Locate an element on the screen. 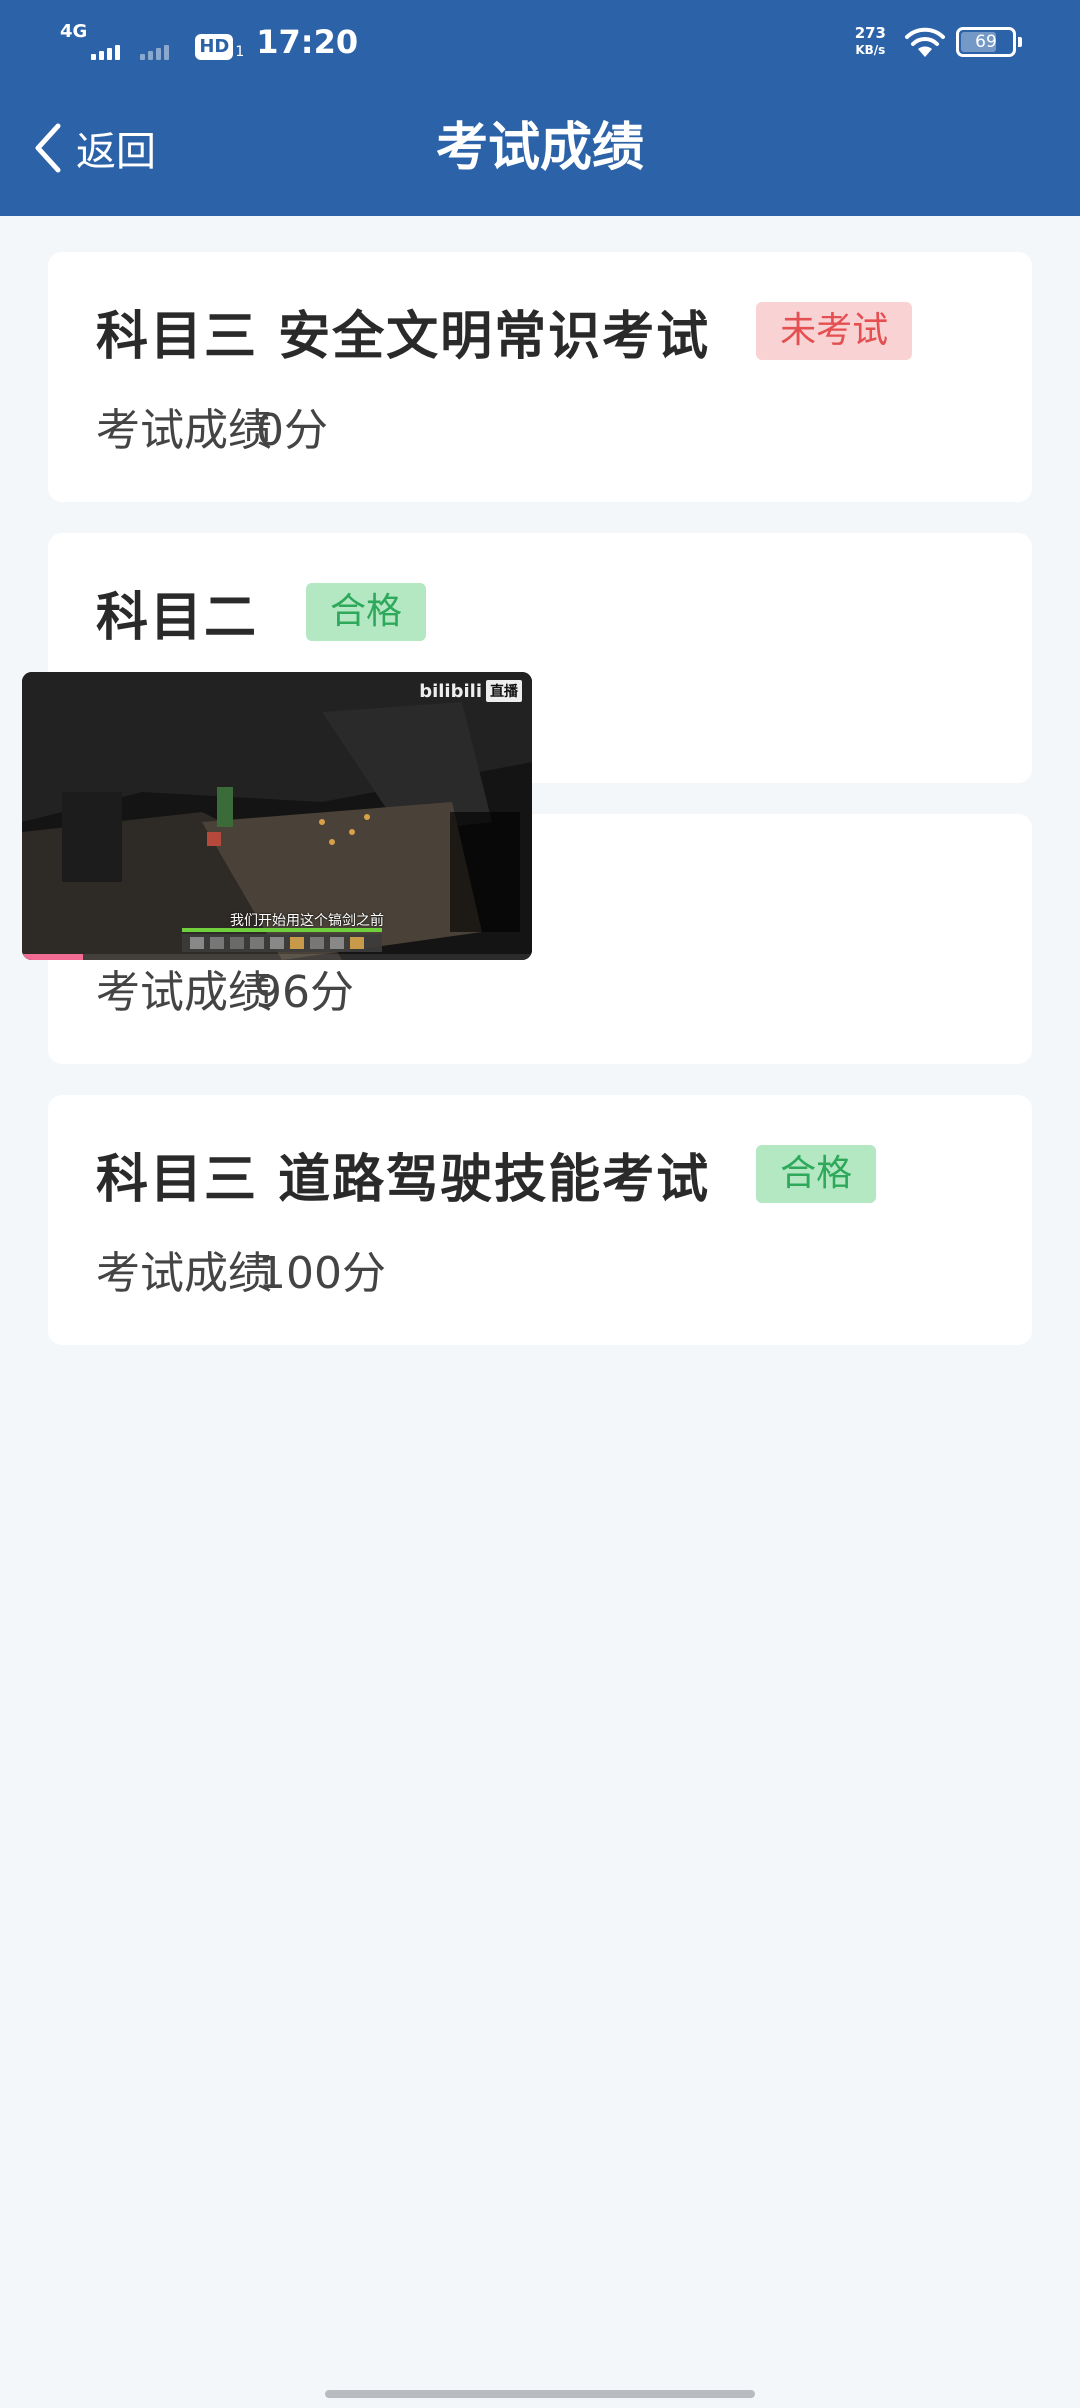 This screenshot has width=1080, height=2408. status-bar: 4G HD 1 17:20 273 KB/s 69 is located at coordinates (540, 40).